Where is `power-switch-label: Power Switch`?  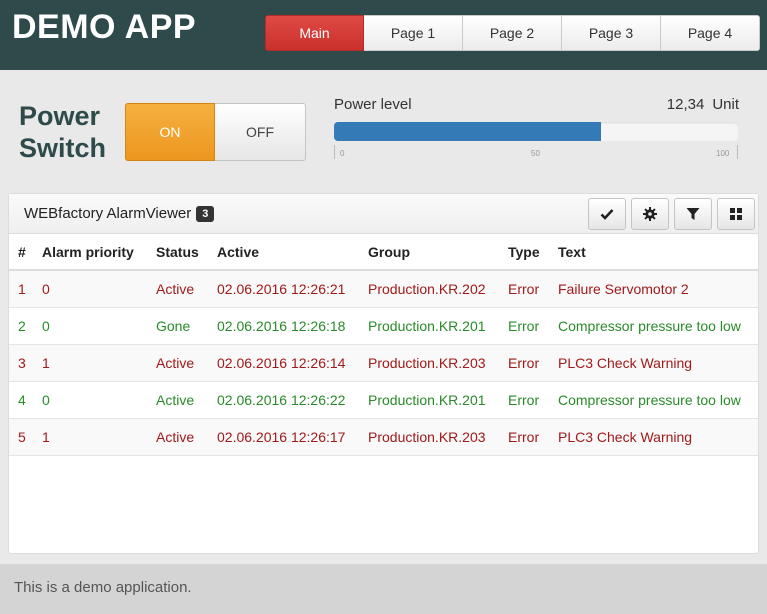
power-switch-label: Power Switch is located at coordinates (69, 132).